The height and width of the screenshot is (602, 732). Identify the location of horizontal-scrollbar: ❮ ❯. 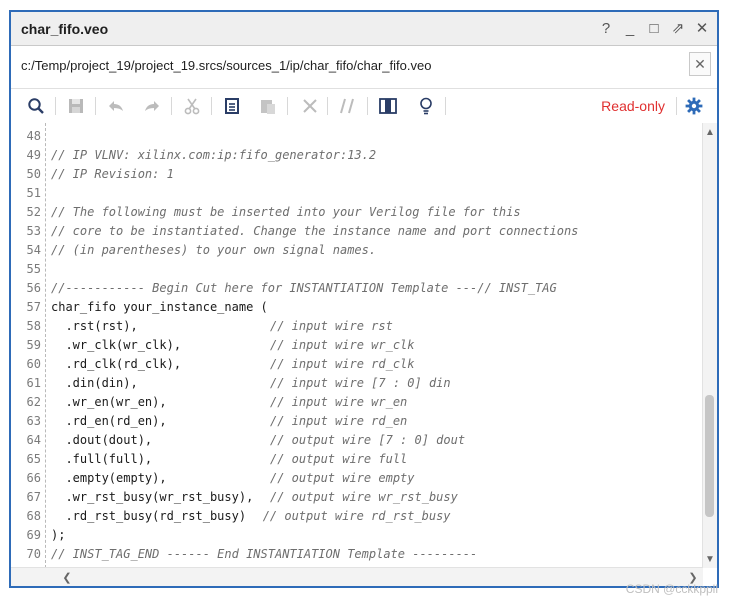
(357, 576).